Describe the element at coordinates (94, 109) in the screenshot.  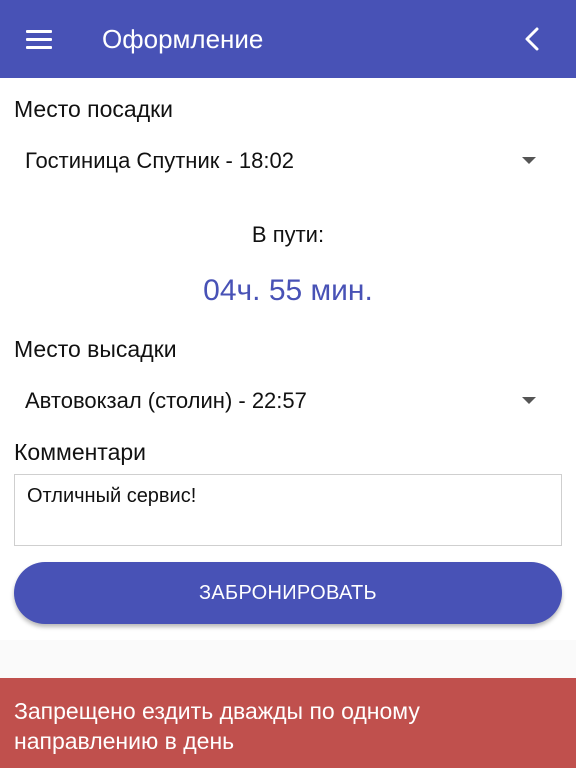
I see `pickup-label: Место посадки` at that location.